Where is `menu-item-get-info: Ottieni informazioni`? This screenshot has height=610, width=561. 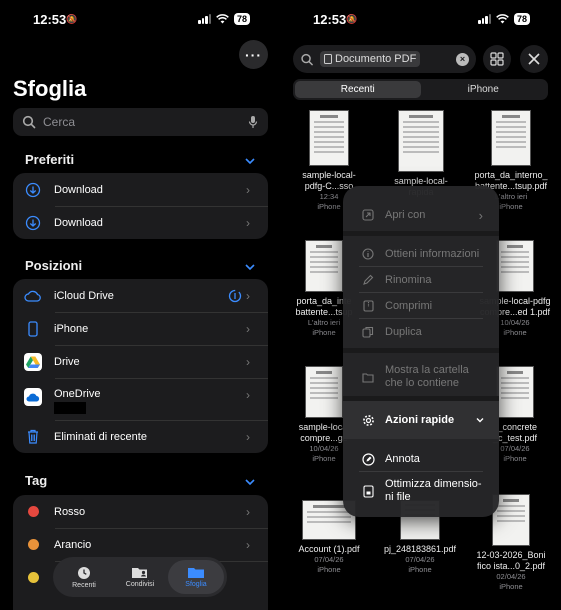
menu-item-get-info: Ottieni informazioni is located at coordinates (421, 254).